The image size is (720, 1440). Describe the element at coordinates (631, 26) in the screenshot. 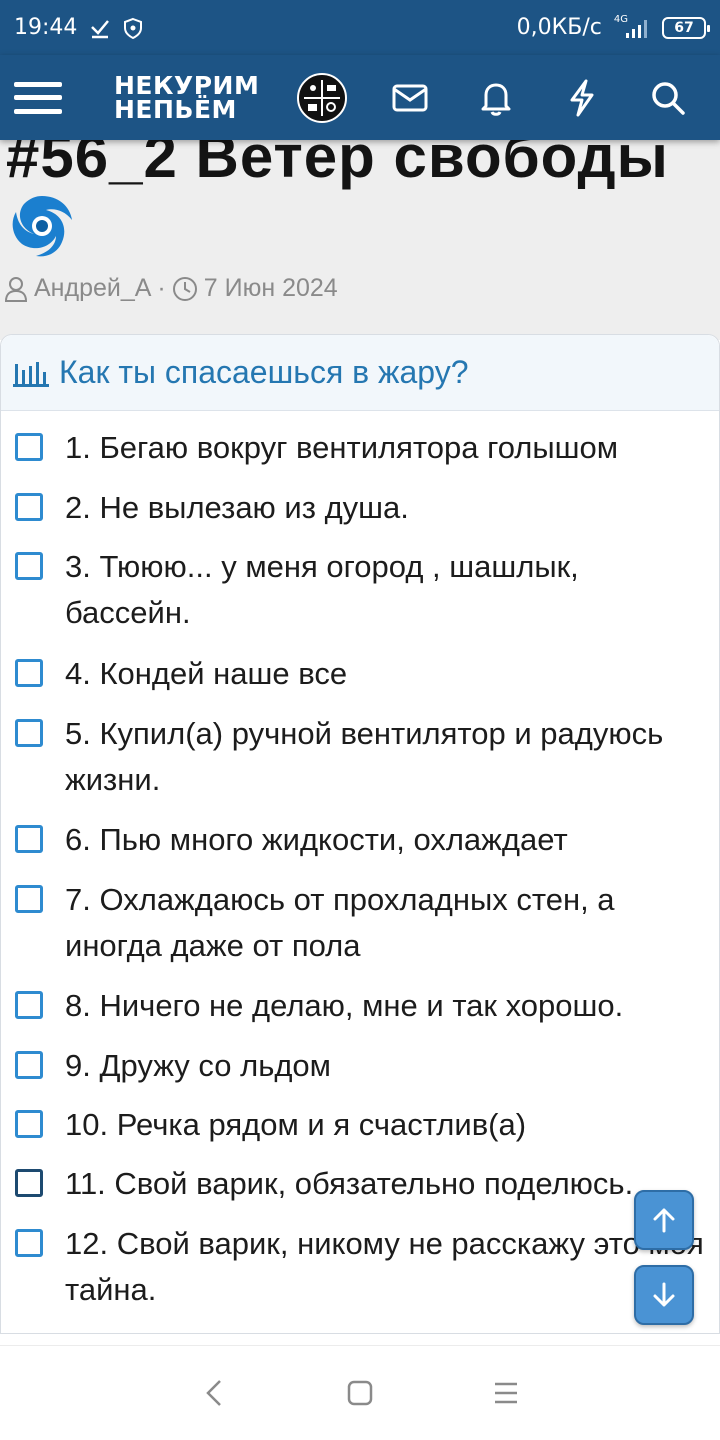

I see `signal-icon: 4G` at that location.